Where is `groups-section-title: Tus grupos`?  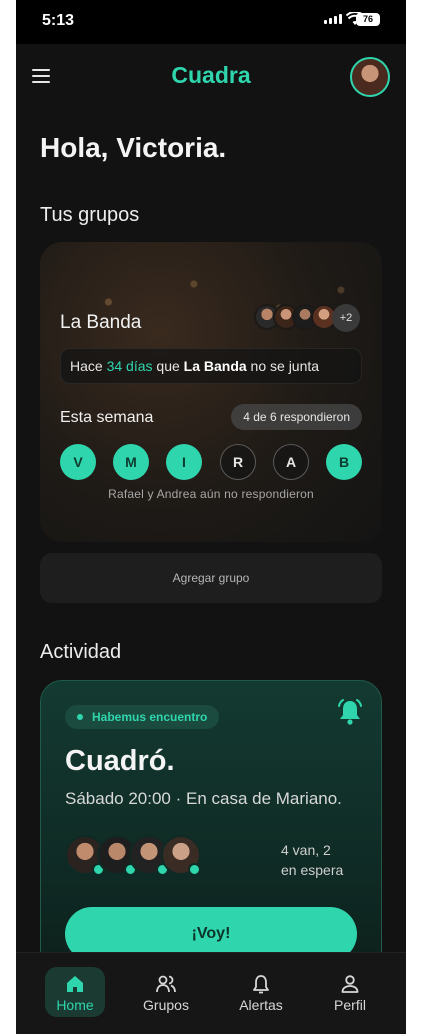
groups-section-title: Tus grupos is located at coordinates (90, 215).